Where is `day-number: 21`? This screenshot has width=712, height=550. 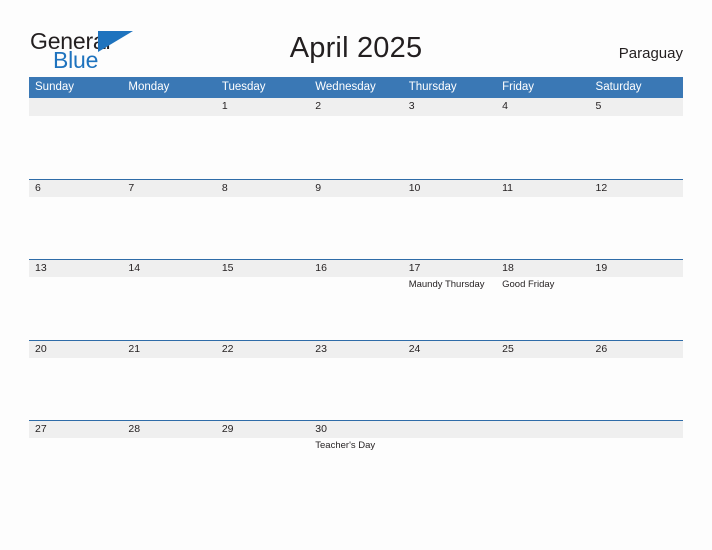 day-number: 21 is located at coordinates (168, 349).